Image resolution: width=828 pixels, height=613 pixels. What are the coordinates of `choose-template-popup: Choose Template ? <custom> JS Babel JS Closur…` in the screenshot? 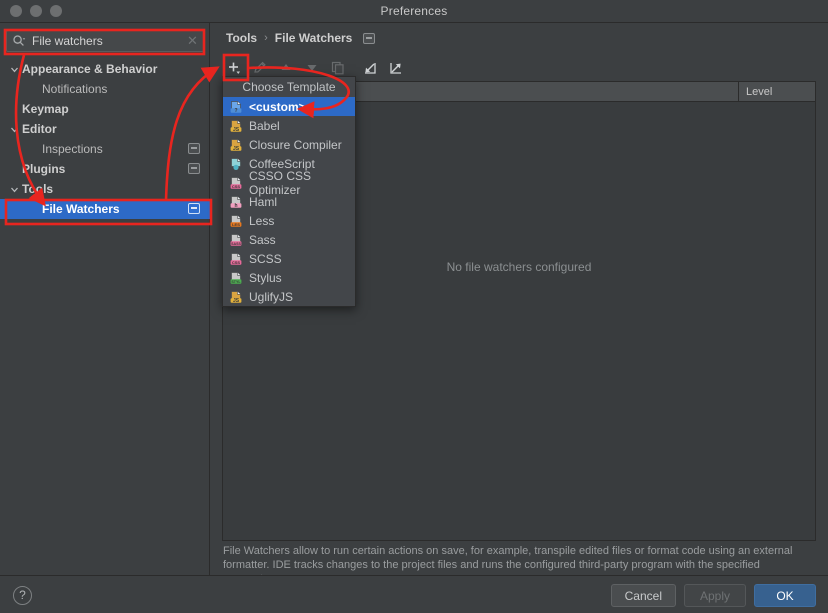 It's located at (289, 191).